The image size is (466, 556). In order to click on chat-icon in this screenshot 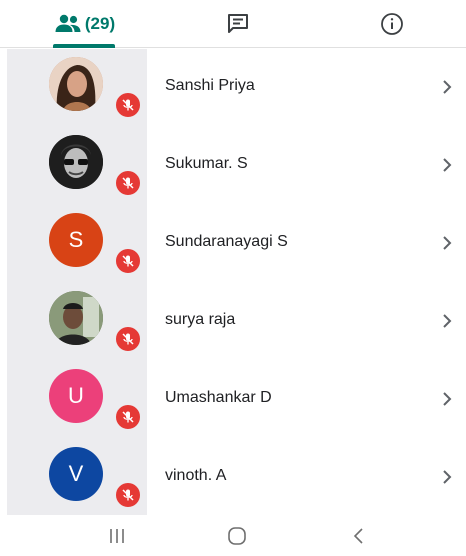, I will do `click(238, 23)`.